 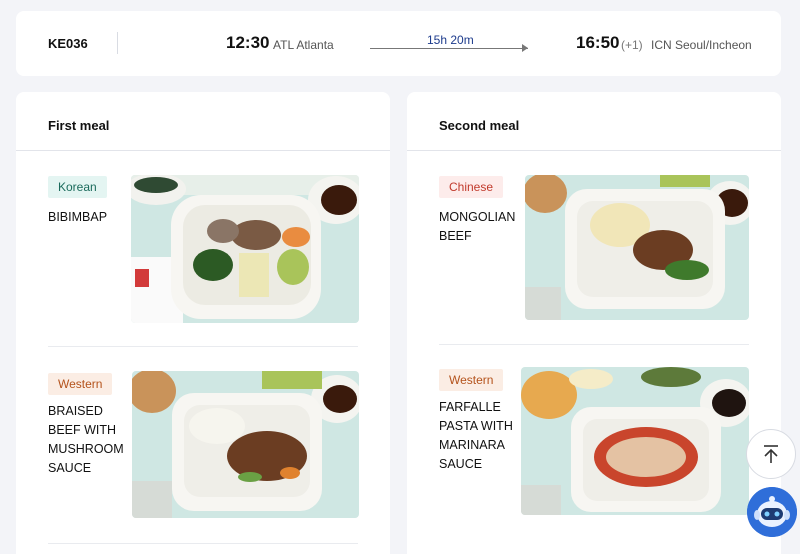 What do you see at coordinates (248, 42) in the screenshot?
I see `departure-time: 12:30` at bounding box center [248, 42].